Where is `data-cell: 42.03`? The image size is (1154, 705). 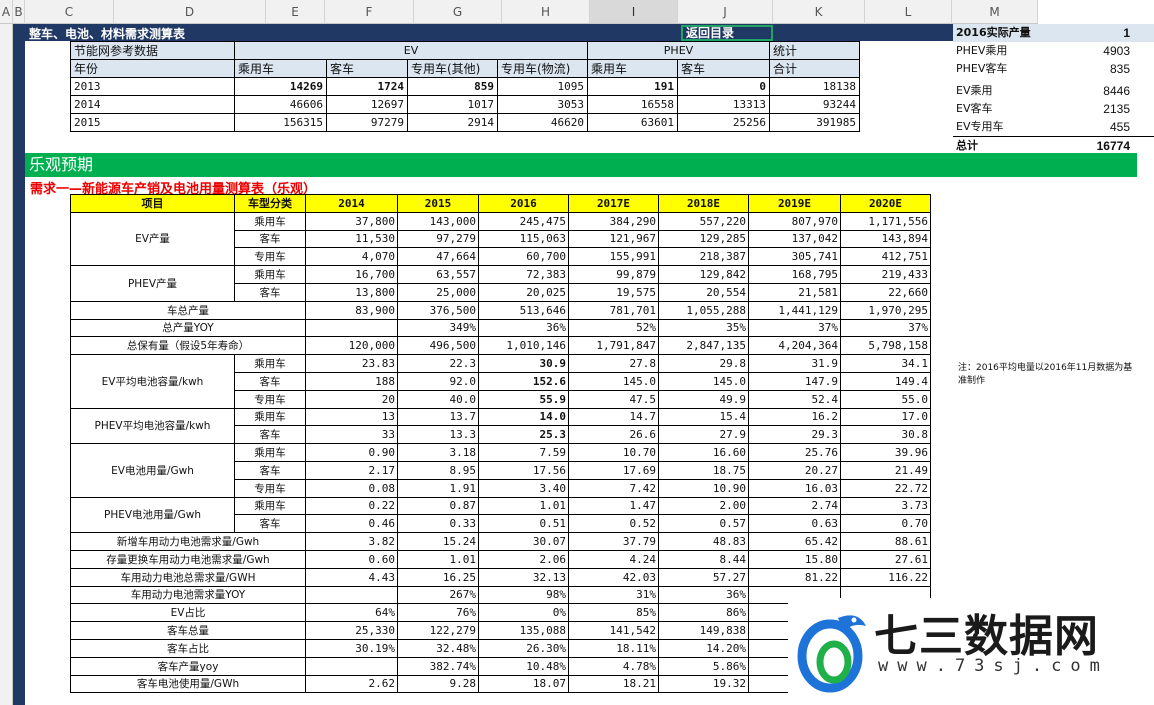 data-cell: 42.03 is located at coordinates (613, 577).